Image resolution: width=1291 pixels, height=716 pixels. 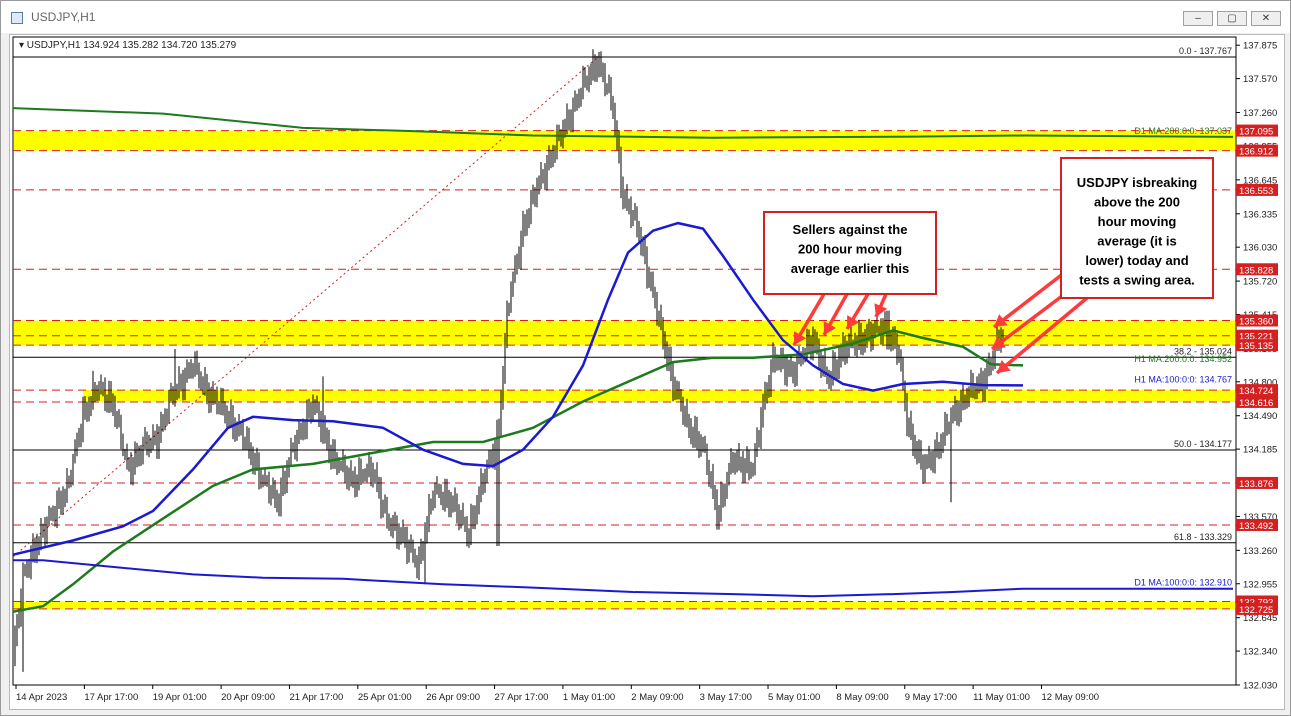 What do you see at coordinates (931, 697) in the screenshot?
I see `x-tick-label: 9 May 17:00` at bounding box center [931, 697].